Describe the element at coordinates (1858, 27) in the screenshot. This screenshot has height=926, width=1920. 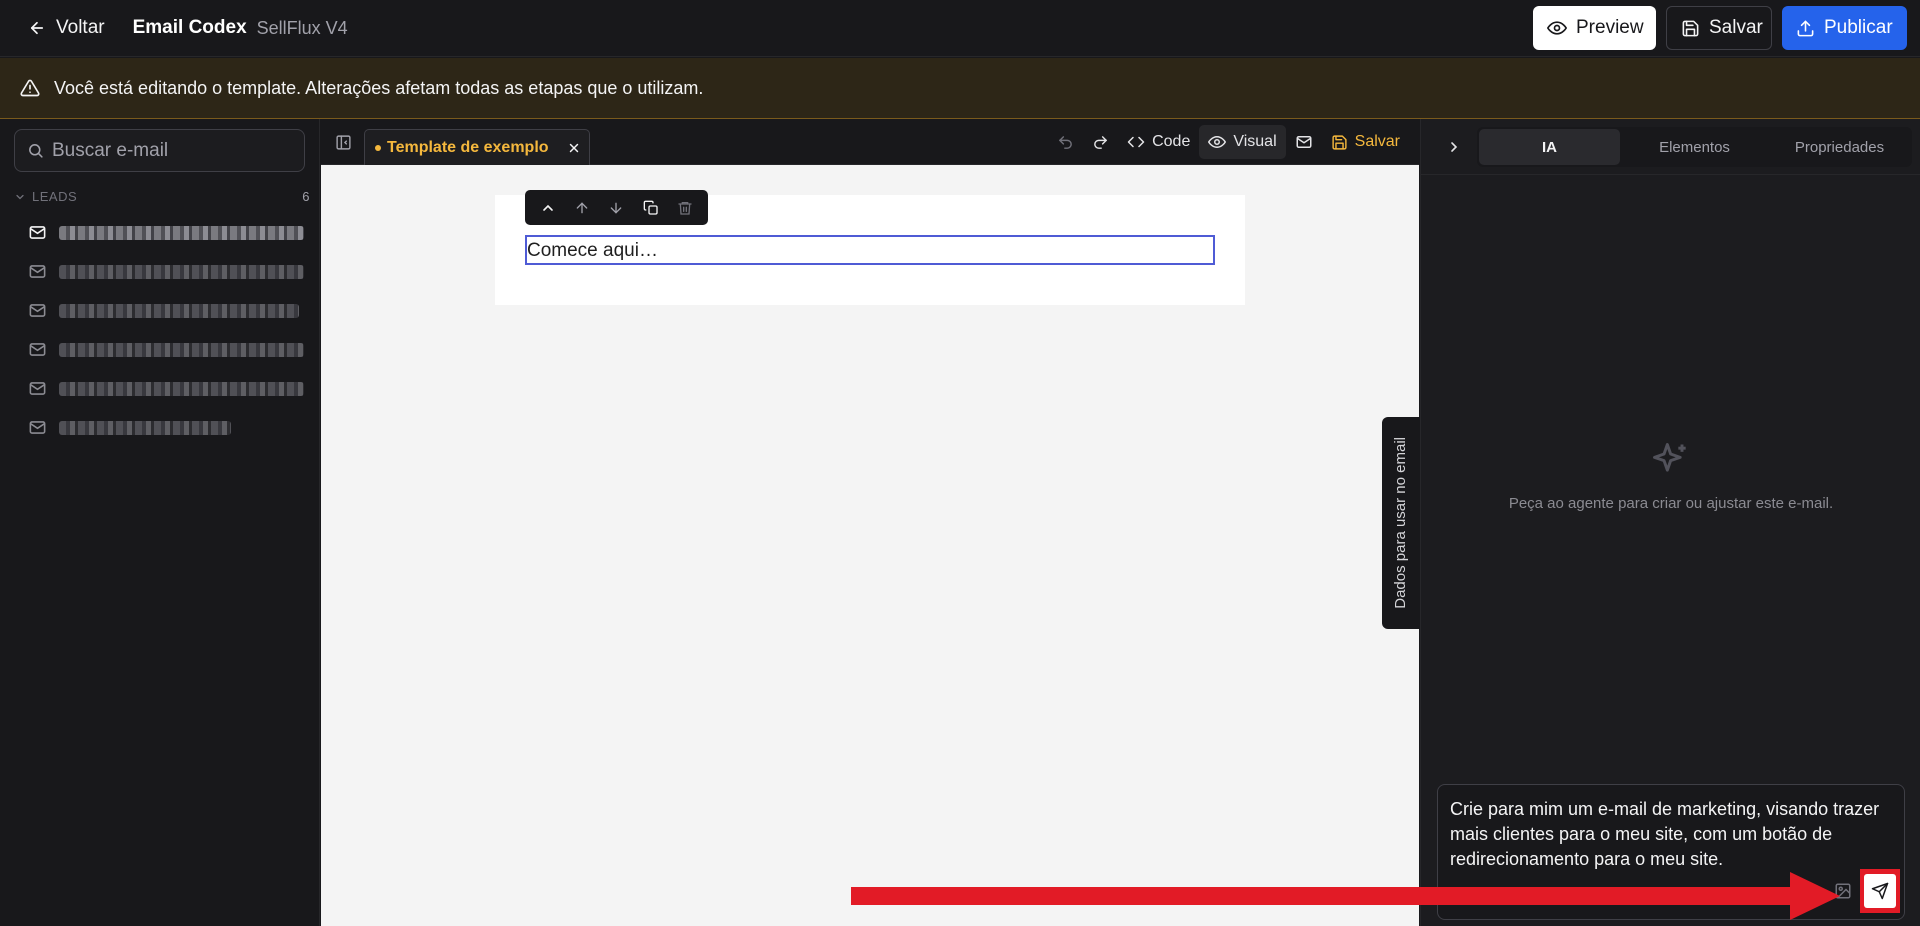
I see `publish-label: Publicar` at that location.